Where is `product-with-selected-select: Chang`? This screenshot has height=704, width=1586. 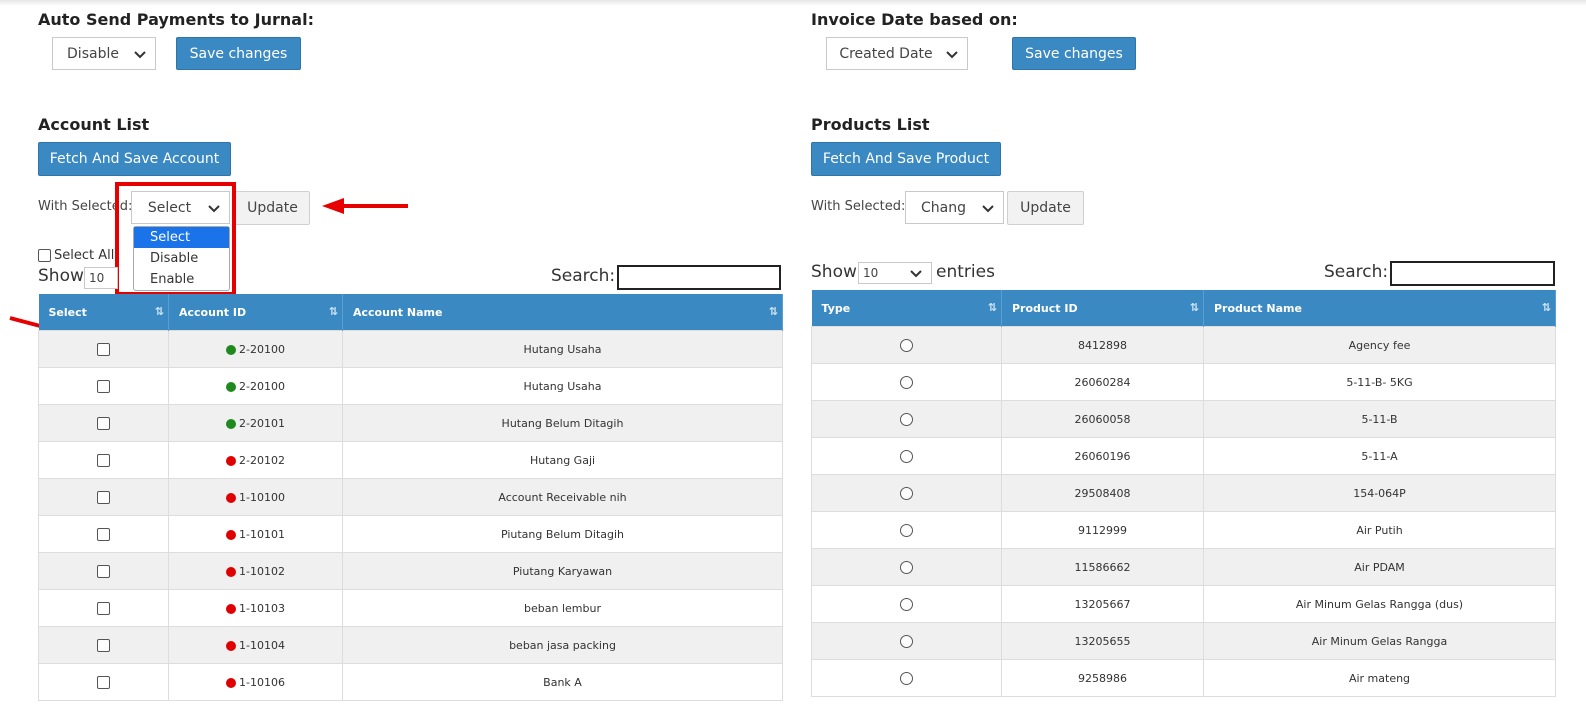 product-with-selected-select: Chang is located at coordinates (954, 207).